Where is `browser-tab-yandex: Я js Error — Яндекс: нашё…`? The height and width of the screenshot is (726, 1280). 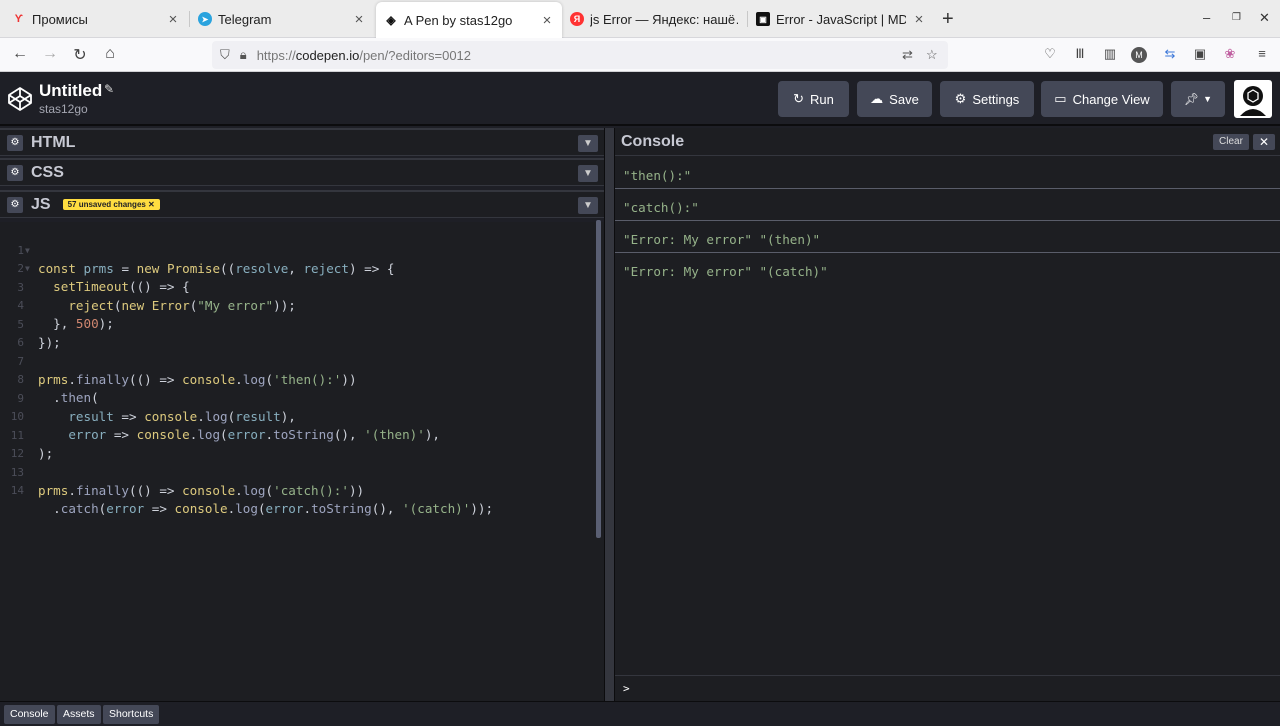
browser-tab-yandex: Я js Error — Яндекс: нашё… is located at coordinates (654, 19).